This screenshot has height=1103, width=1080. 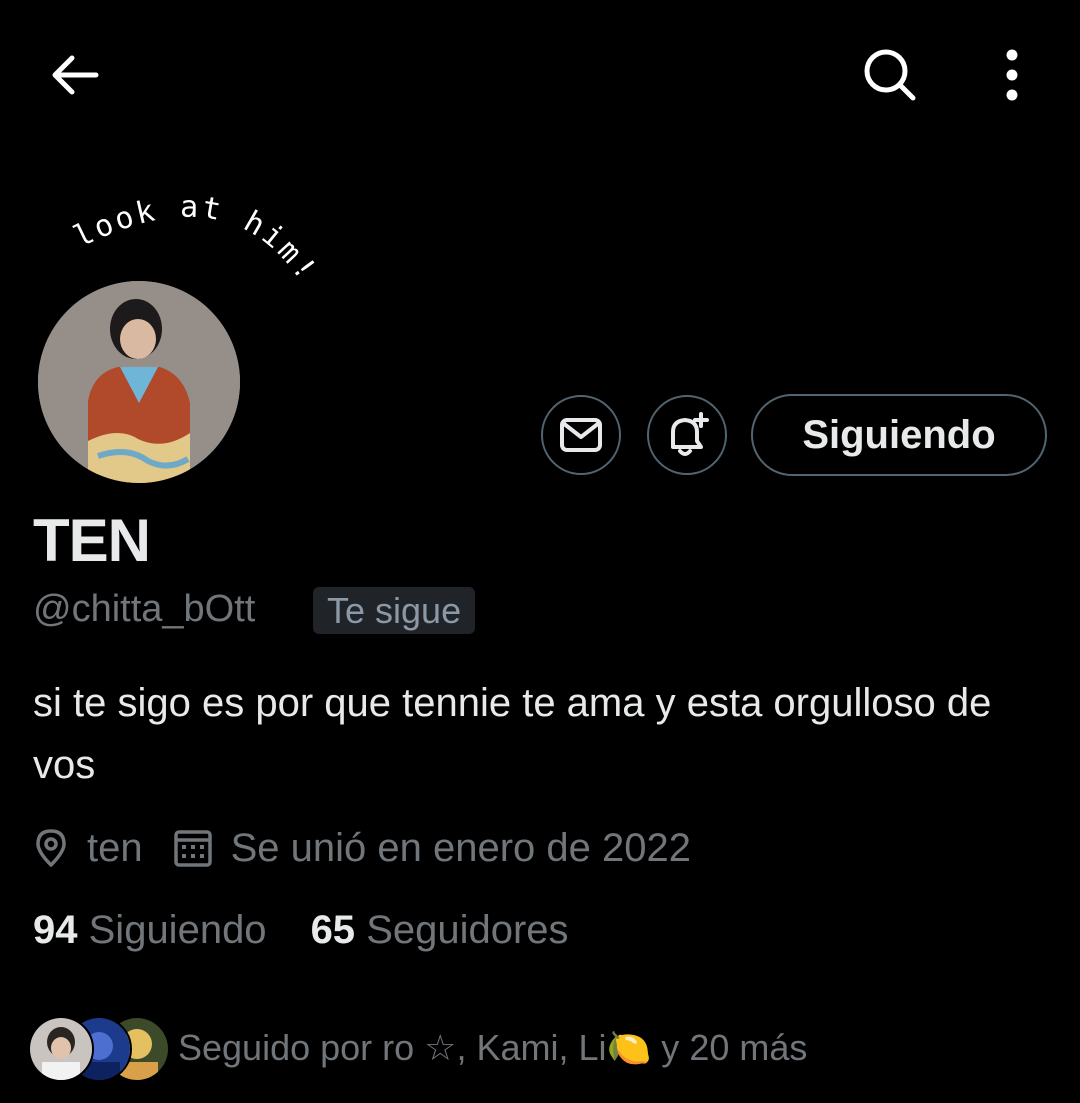 I want to click on search-icon, so click(x=890, y=75).